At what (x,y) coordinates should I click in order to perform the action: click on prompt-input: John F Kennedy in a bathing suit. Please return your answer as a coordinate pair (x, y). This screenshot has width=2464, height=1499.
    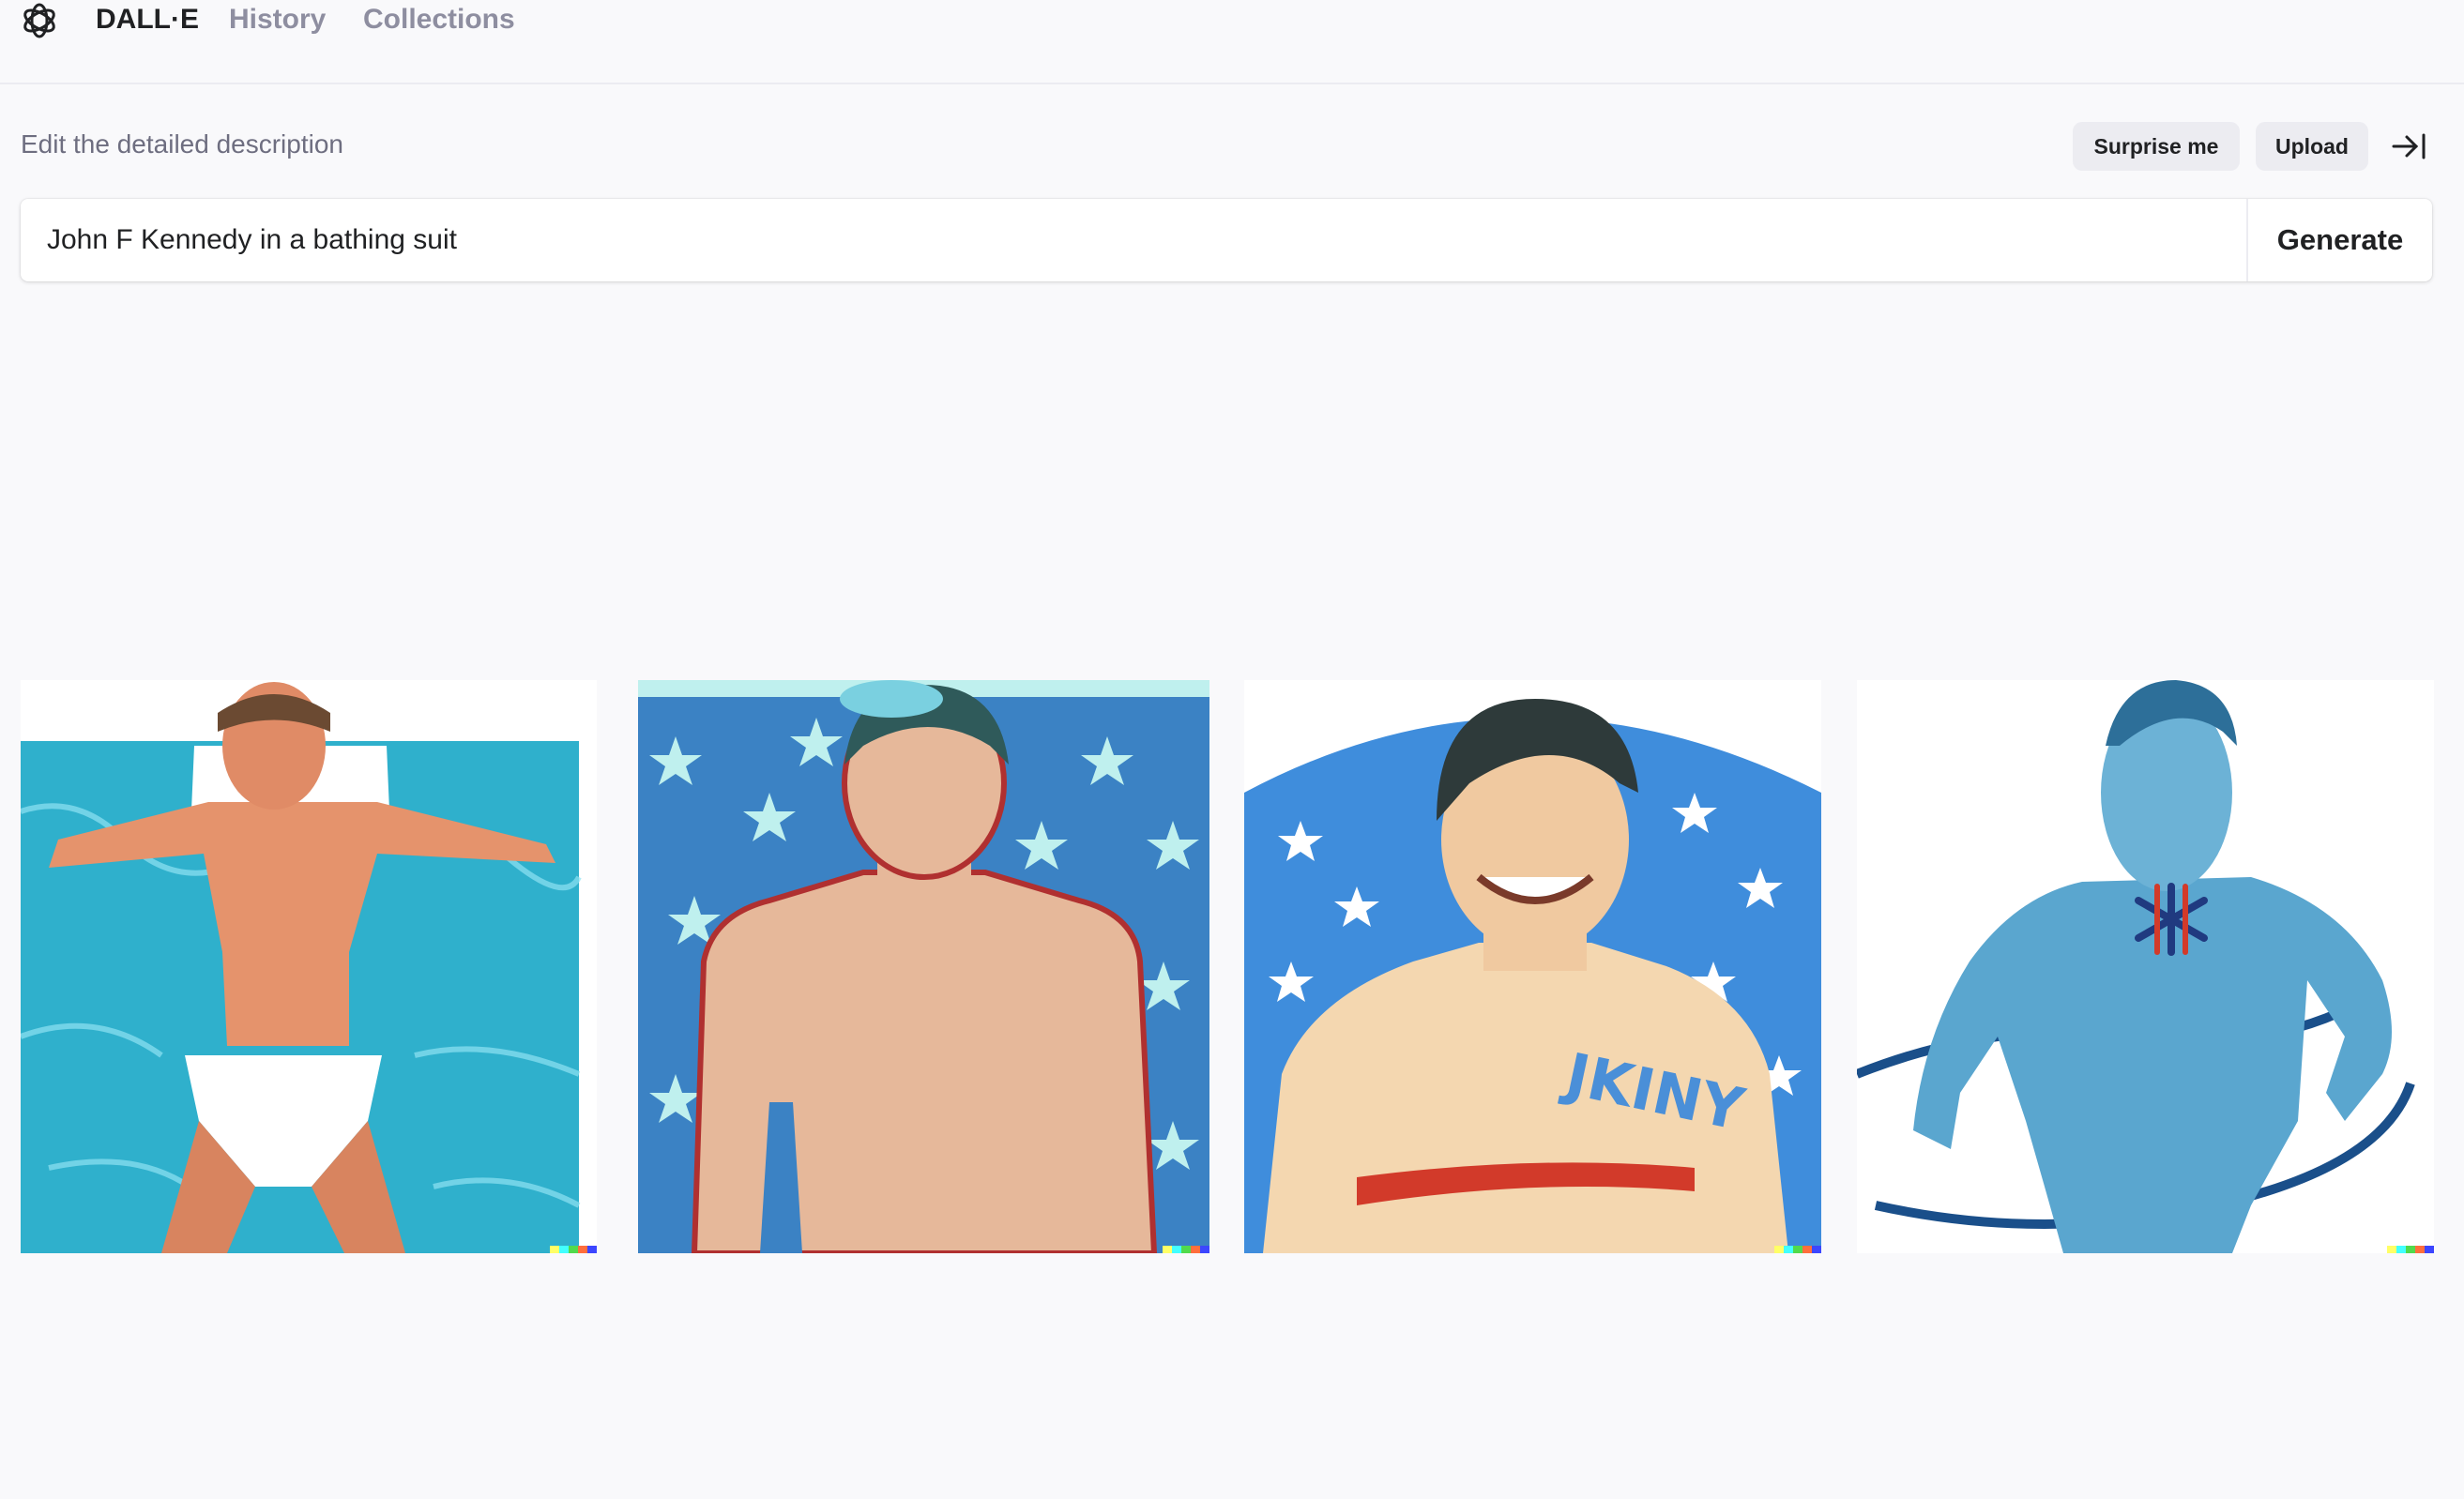
    Looking at the image, I should click on (1126, 240).